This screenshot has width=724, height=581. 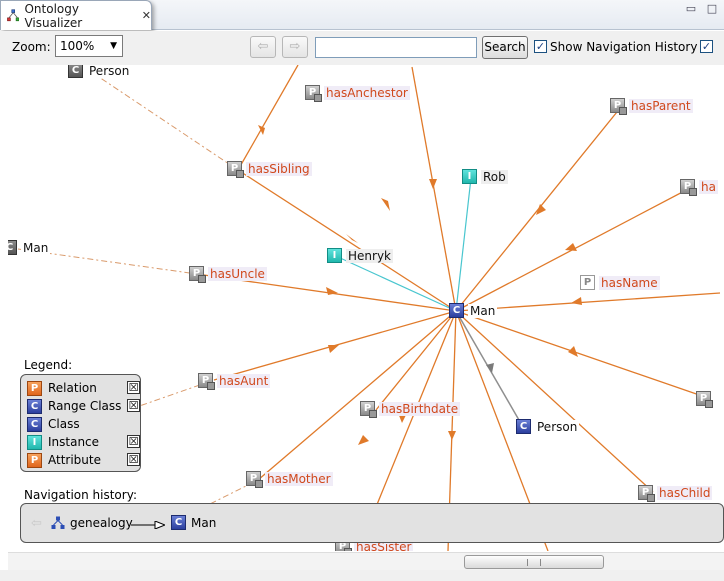 What do you see at coordinates (712, 9) in the screenshot?
I see `maximize-icon: □` at bounding box center [712, 9].